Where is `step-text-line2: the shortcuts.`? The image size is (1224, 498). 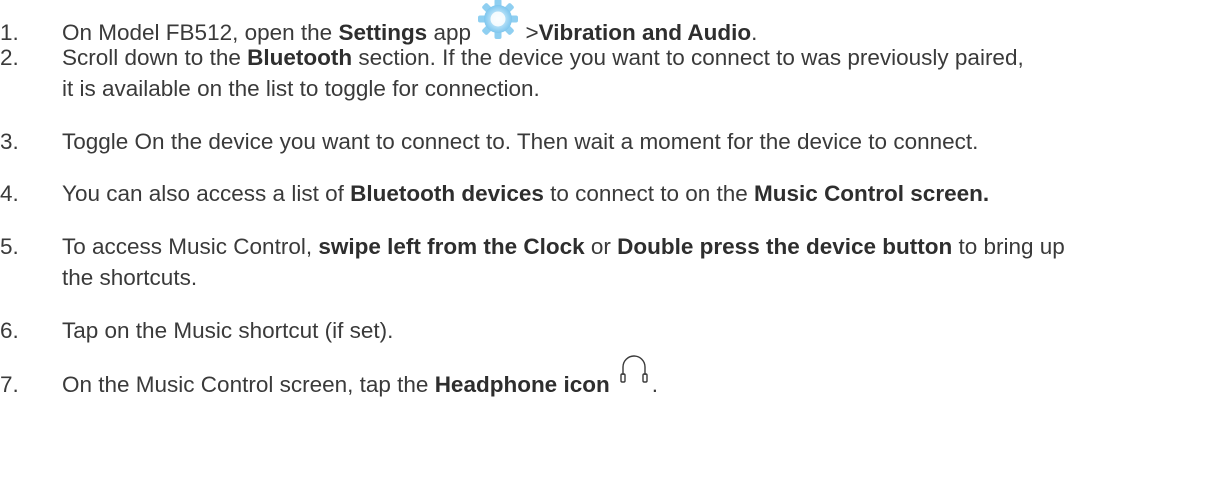 step-text-line2: the shortcuts. is located at coordinates (130, 277).